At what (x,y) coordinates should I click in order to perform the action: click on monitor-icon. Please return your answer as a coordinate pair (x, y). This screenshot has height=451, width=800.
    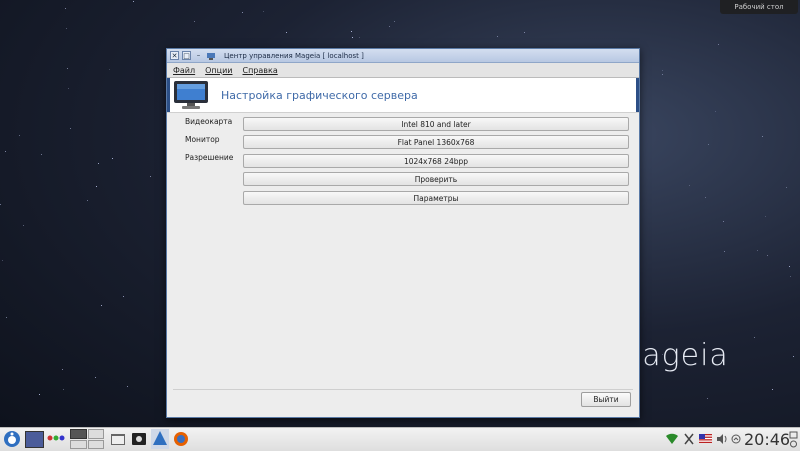
    Looking at the image, I should click on (191, 95).